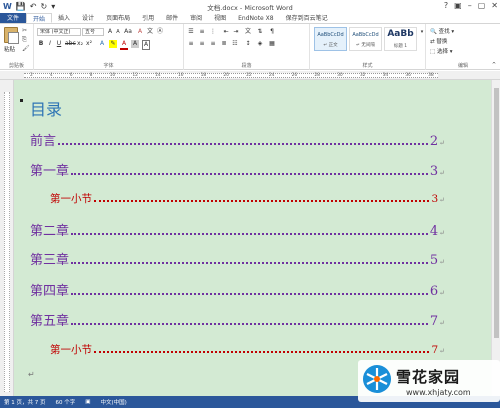 This screenshot has height=408, width=500. Describe the element at coordinates (50, 231) in the screenshot. I see `toc-entry-text: 第二章` at that location.